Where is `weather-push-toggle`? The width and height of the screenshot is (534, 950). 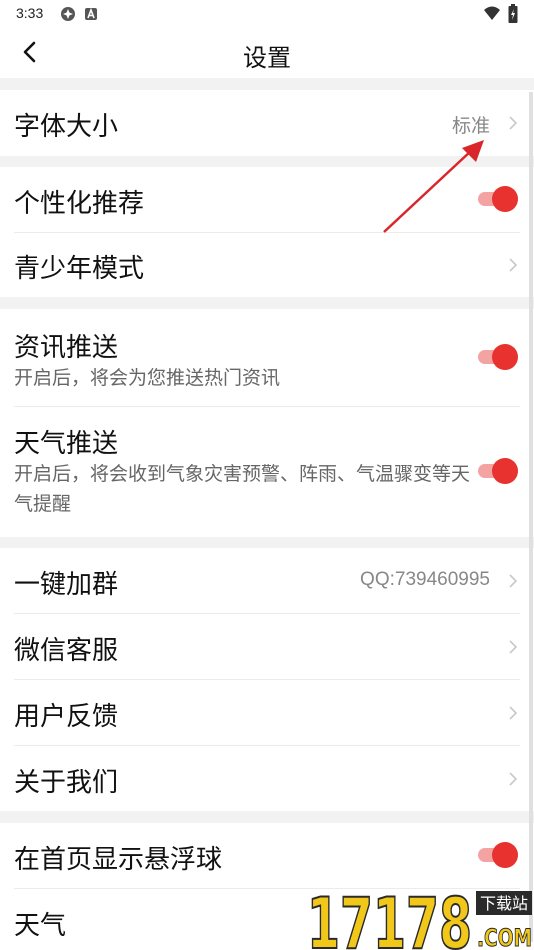 weather-push-toggle is located at coordinates (498, 471).